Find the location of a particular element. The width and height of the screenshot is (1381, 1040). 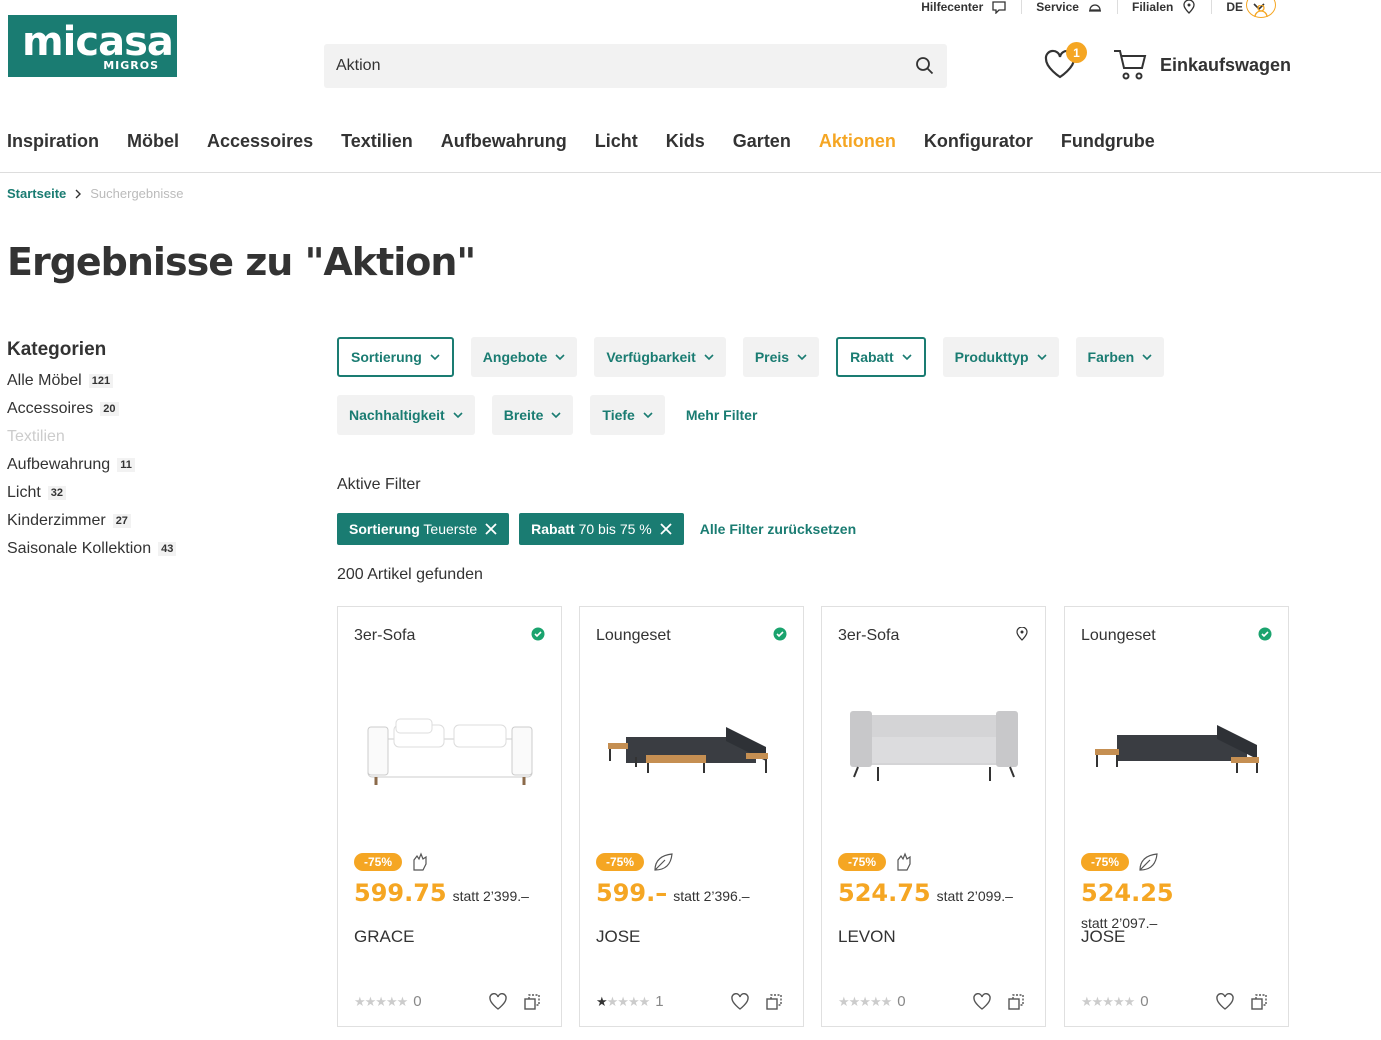

cart-button: Einkaufswagen is located at coordinates (1201, 65).